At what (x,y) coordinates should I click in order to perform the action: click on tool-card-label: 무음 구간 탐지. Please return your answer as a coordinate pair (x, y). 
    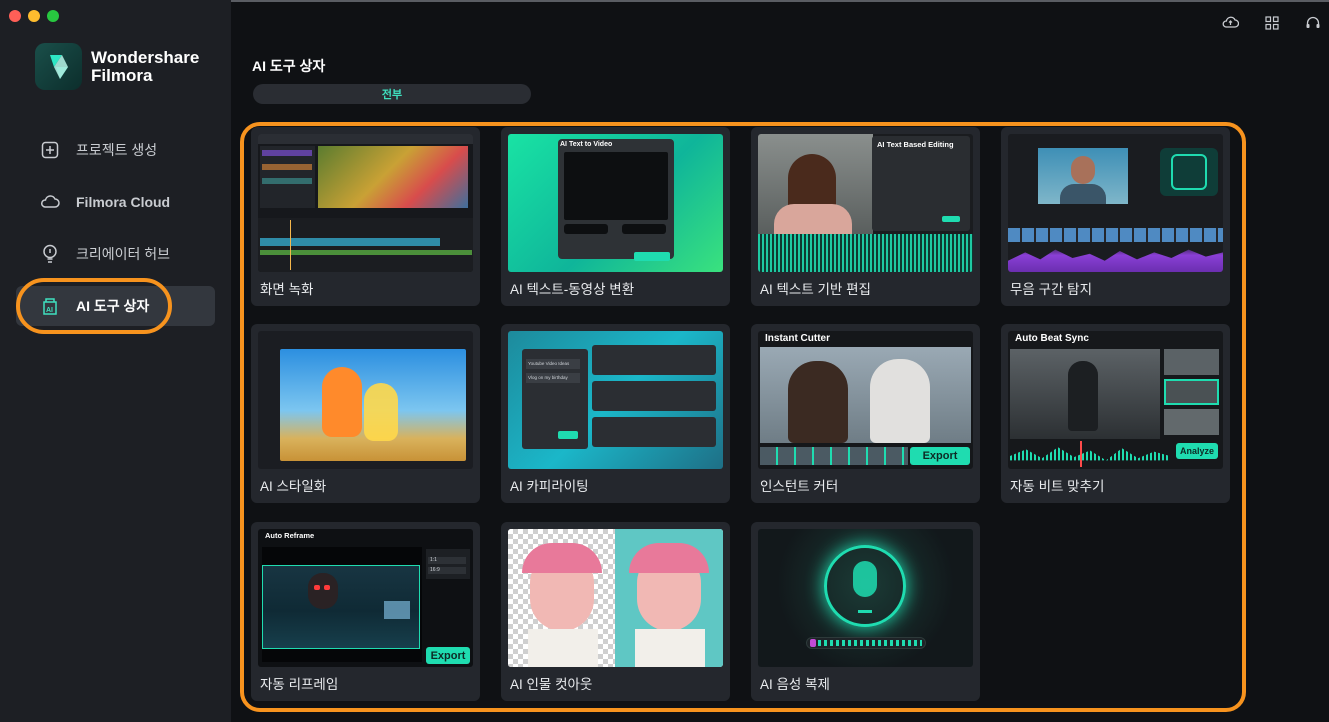
    Looking at the image, I should click on (1051, 289).